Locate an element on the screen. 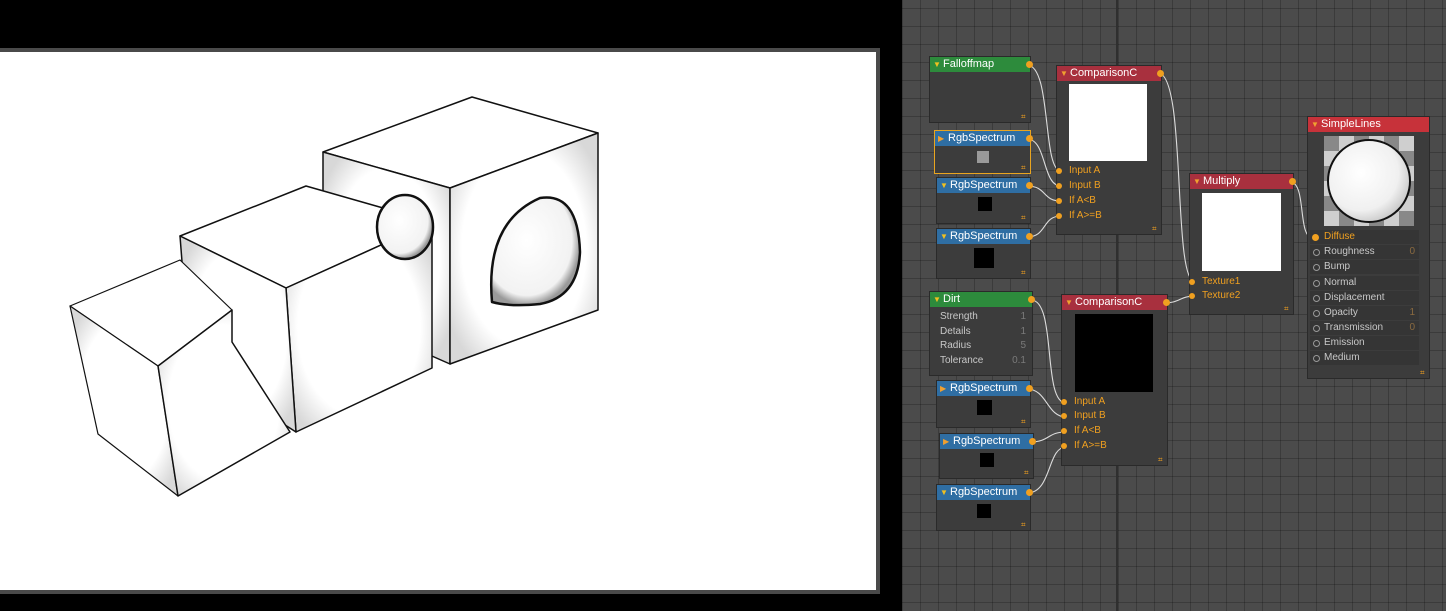 The width and height of the screenshot is (1446, 611). color-swatch-gray is located at coordinates (983, 157).